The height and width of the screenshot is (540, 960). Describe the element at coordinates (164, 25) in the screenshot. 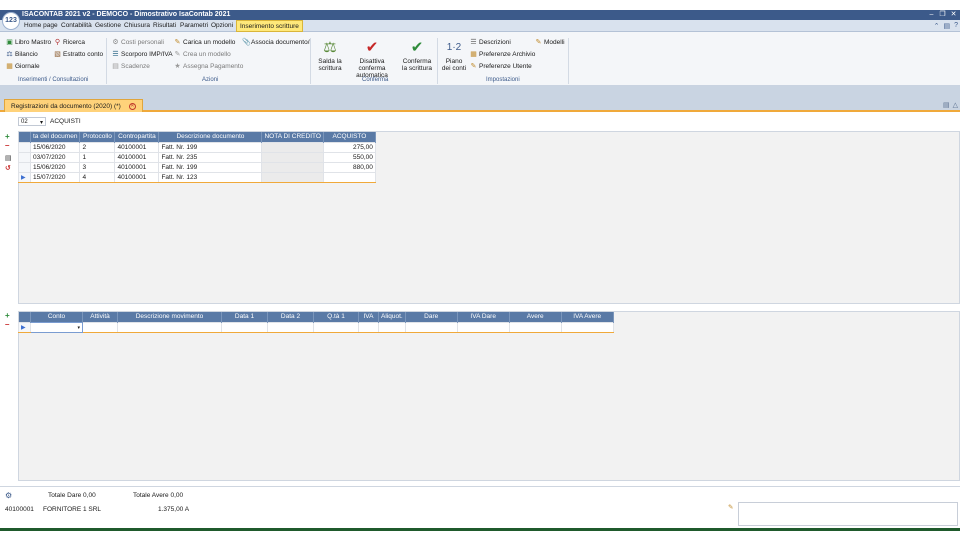

I see `menu-risultati: Risultati` at that location.